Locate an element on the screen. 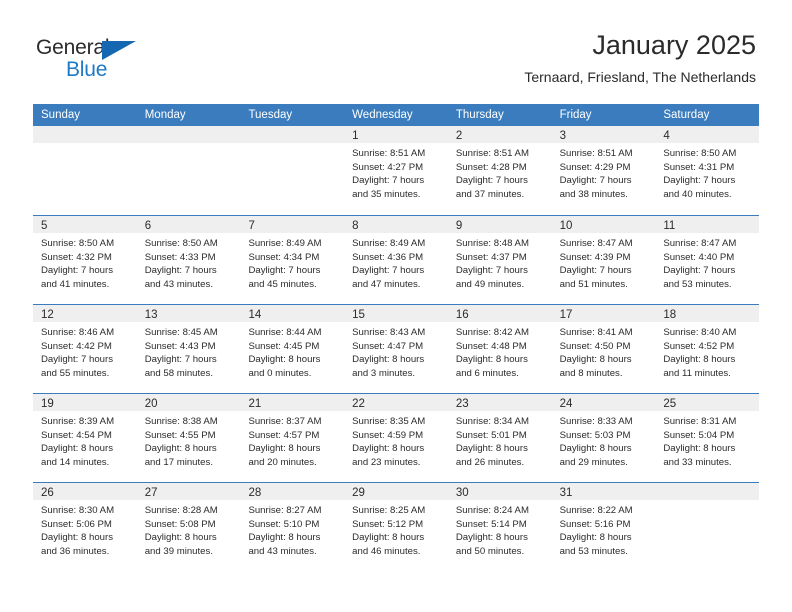 The width and height of the screenshot is (792, 612). day-number: 25 is located at coordinates (670, 404).